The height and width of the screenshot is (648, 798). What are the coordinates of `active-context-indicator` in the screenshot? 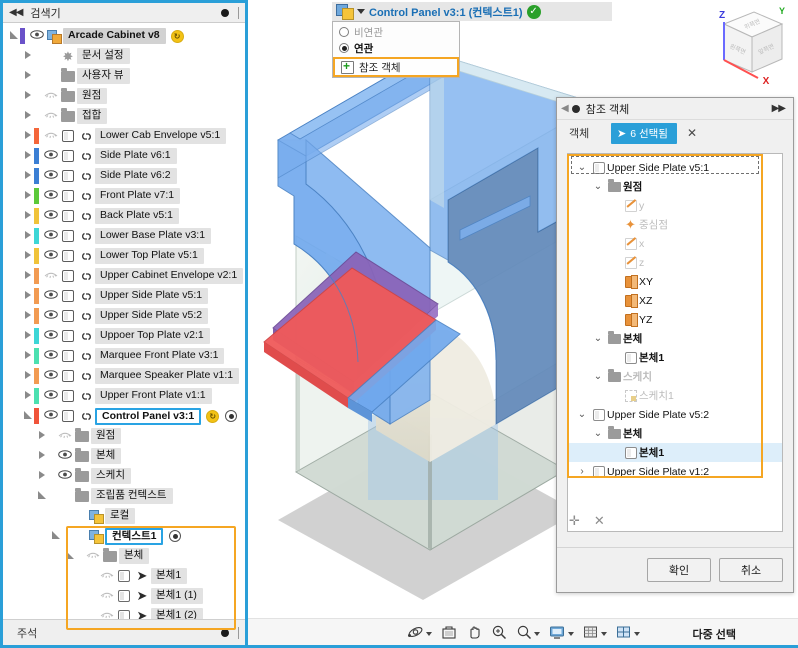 It's located at (231, 416).